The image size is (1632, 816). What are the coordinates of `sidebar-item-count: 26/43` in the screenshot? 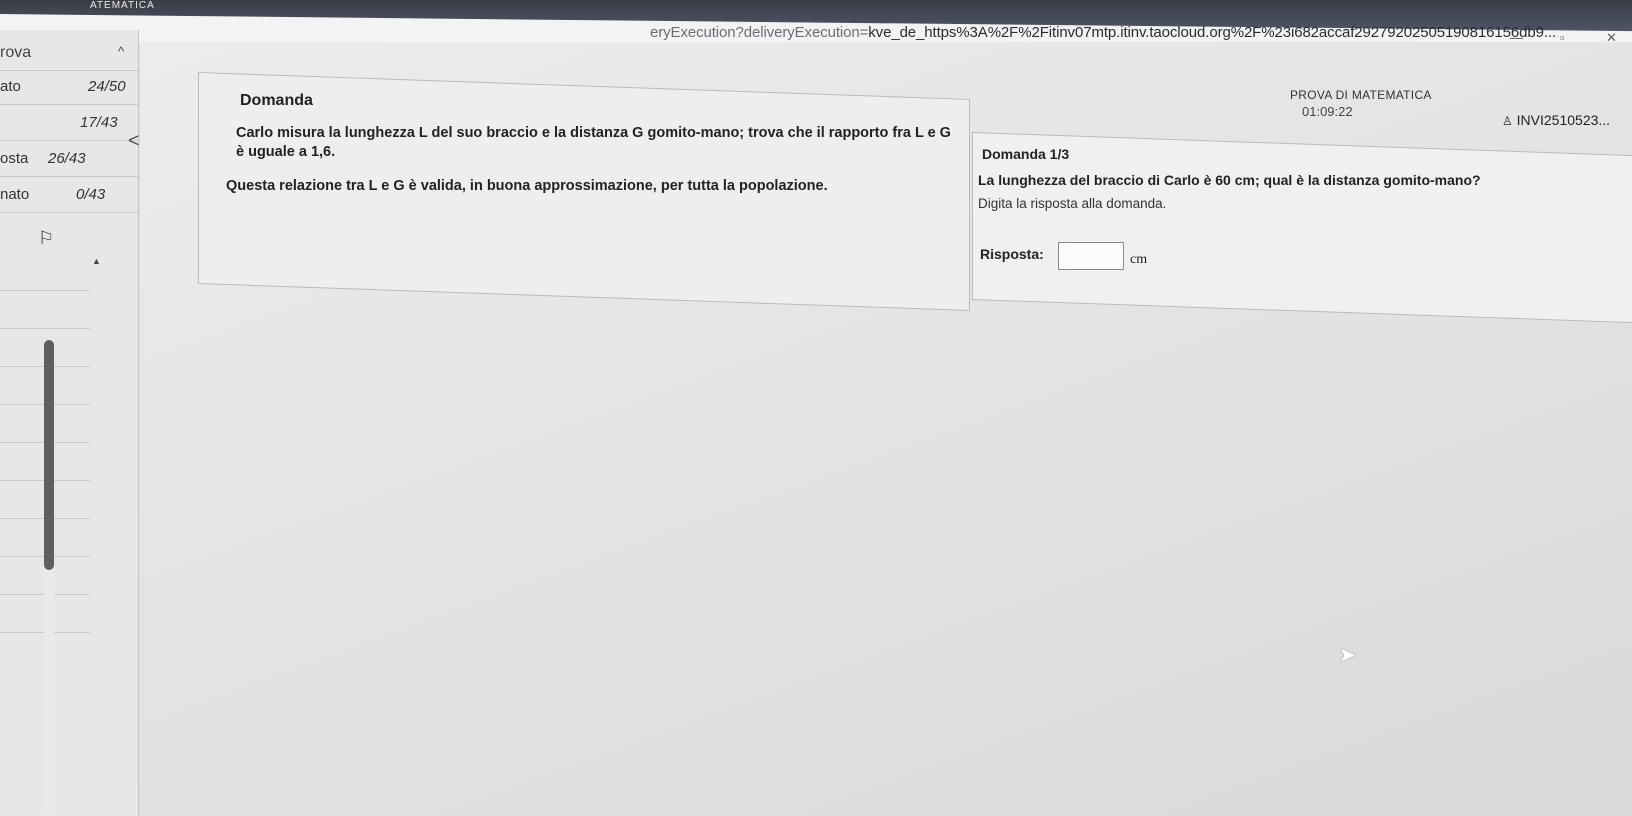 It's located at (67, 158).